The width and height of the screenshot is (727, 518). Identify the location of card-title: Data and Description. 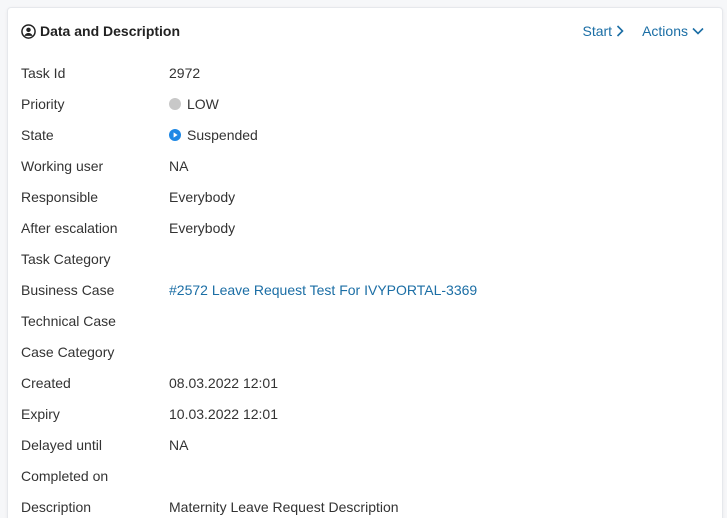
(100, 31).